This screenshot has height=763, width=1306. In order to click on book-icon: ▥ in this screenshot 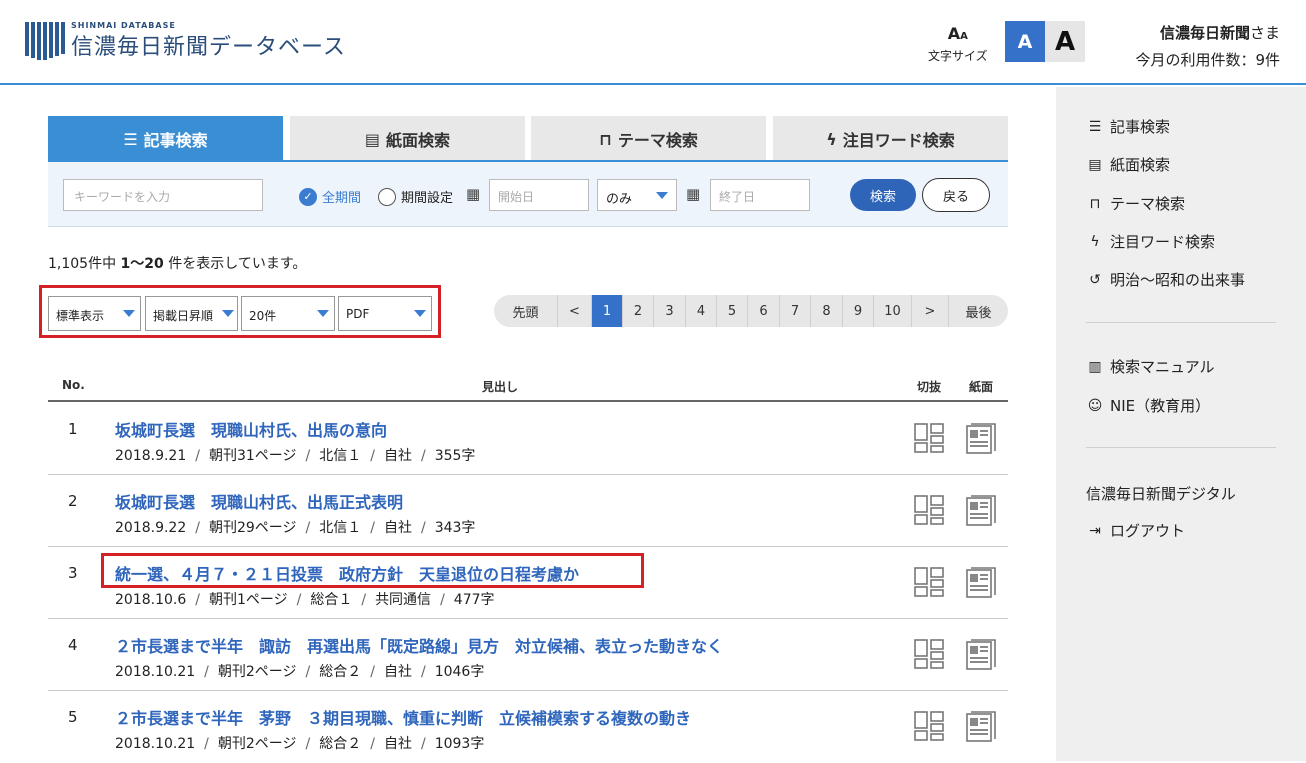, I will do `click(1095, 366)`.